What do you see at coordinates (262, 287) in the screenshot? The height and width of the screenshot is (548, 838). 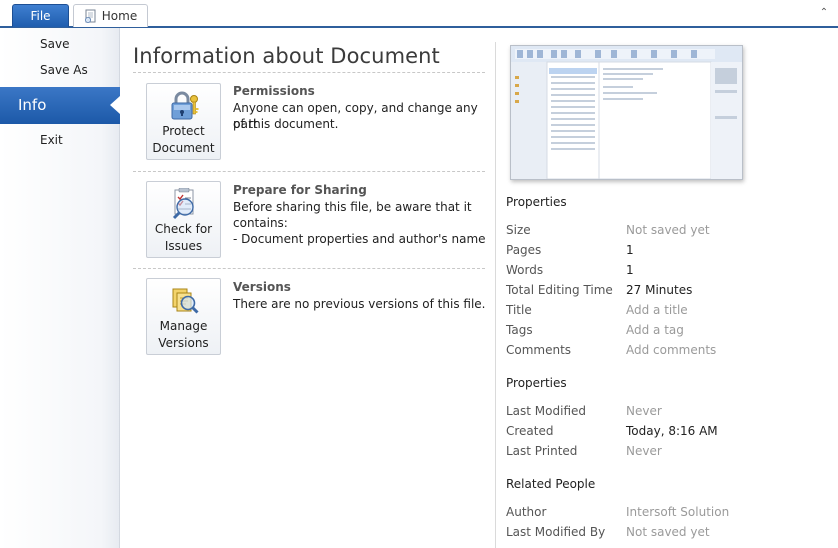 I see `versions-title: Versions` at bounding box center [262, 287].